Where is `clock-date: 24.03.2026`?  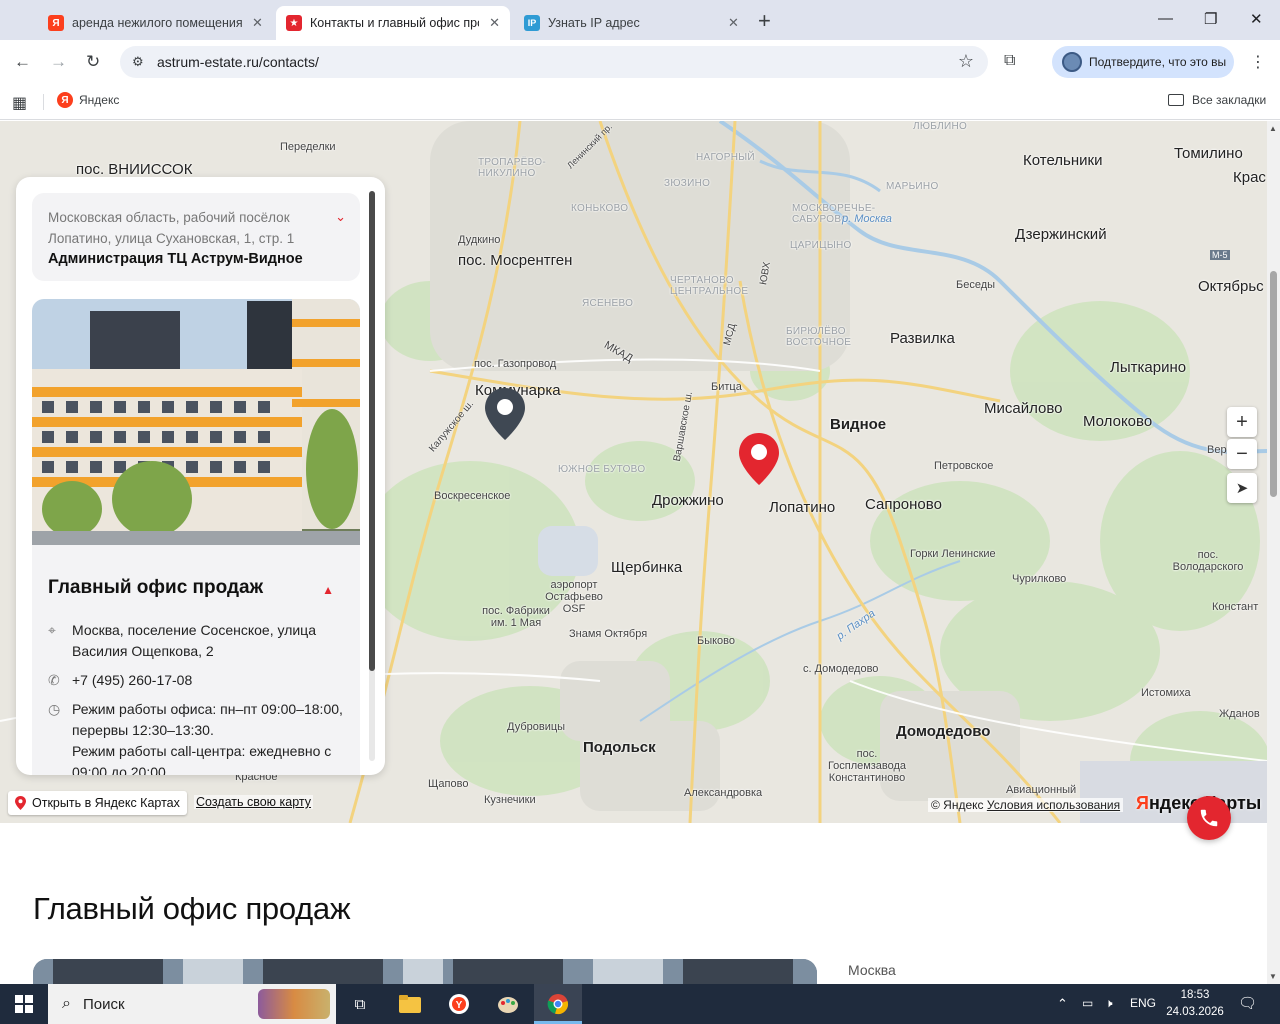 clock-date: 24.03.2026 is located at coordinates (1195, 1012).